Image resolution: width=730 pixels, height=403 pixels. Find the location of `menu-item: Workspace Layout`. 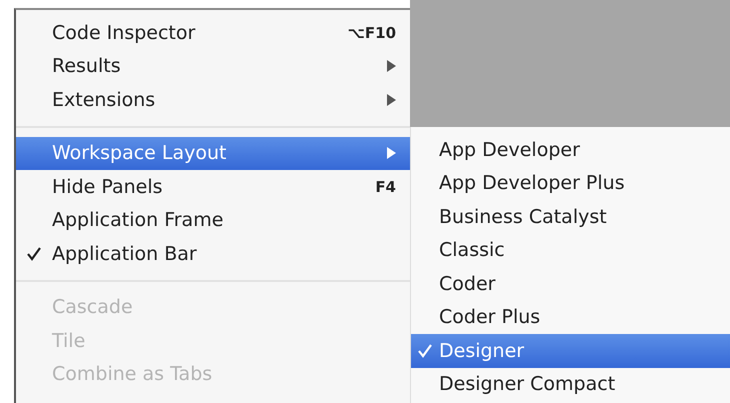

menu-item: Workspace Layout is located at coordinates (213, 153).